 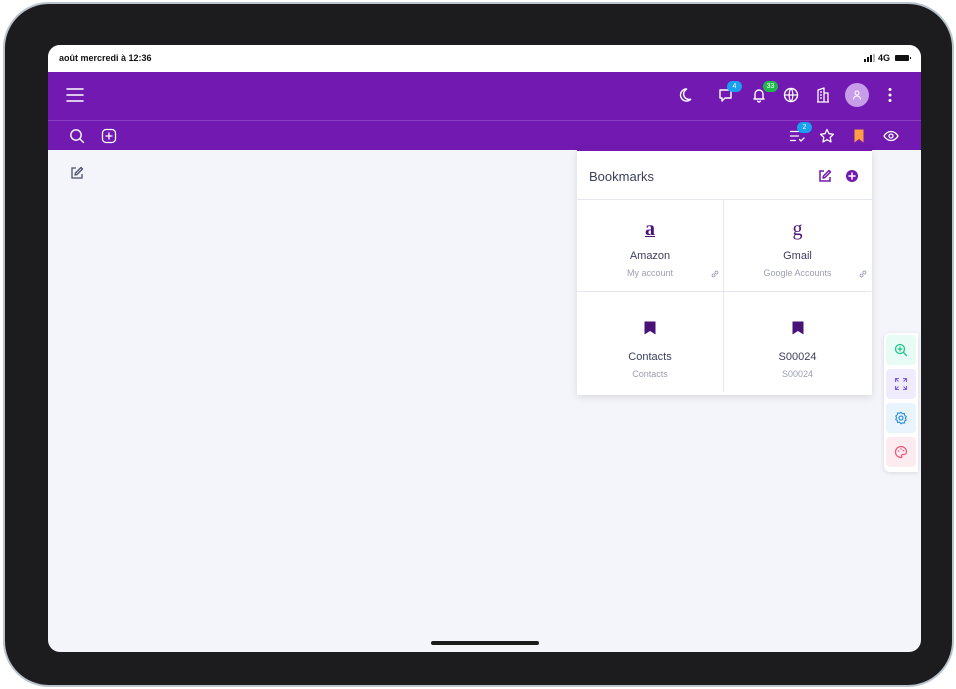 I want to click on network-label: 4G, so click(x=883, y=58).